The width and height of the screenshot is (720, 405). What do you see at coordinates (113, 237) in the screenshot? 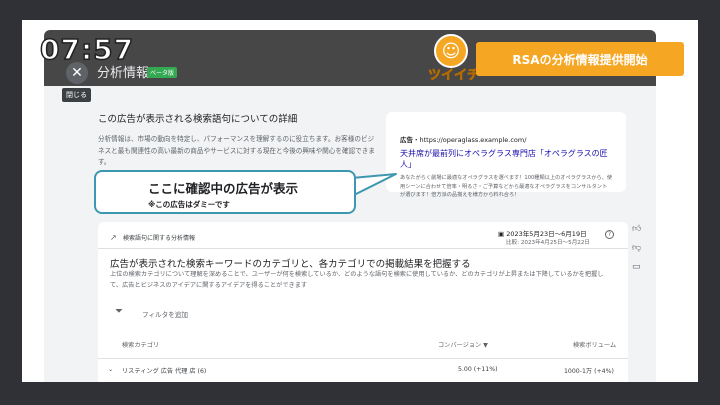
I see `trend-icon: ↗` at bounding box center [113, 237].